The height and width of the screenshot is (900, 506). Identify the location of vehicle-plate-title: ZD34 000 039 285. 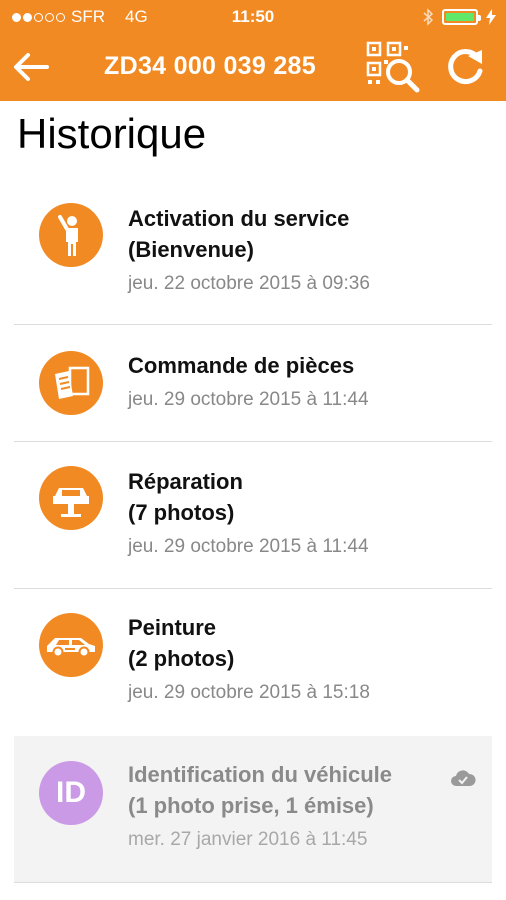
(210, 66).